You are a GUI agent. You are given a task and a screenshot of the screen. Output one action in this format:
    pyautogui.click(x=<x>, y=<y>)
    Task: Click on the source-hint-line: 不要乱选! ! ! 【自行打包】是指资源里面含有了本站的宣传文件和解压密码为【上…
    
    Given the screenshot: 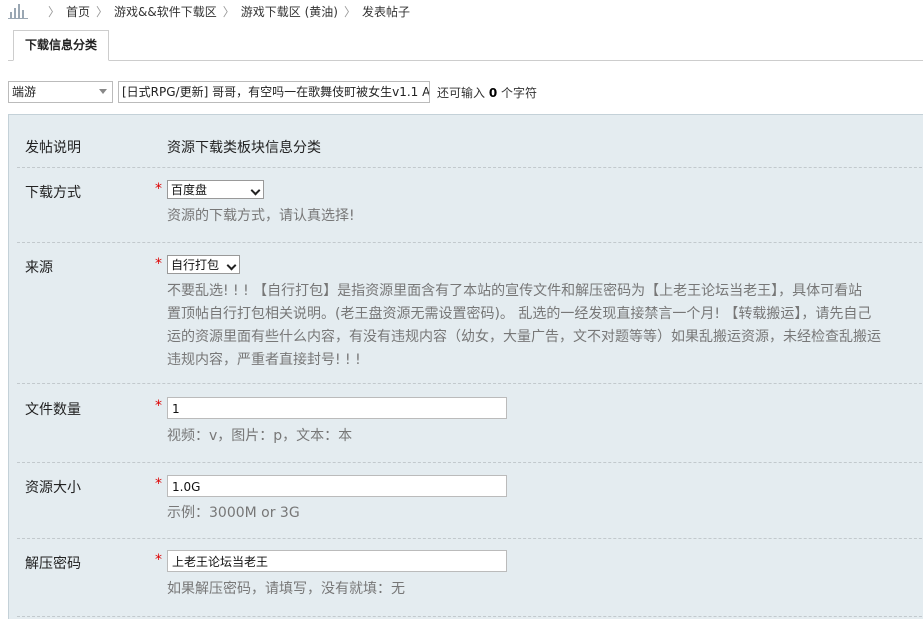 What is the action you would take?
    pyautogui.click(x=515, y=291)
    